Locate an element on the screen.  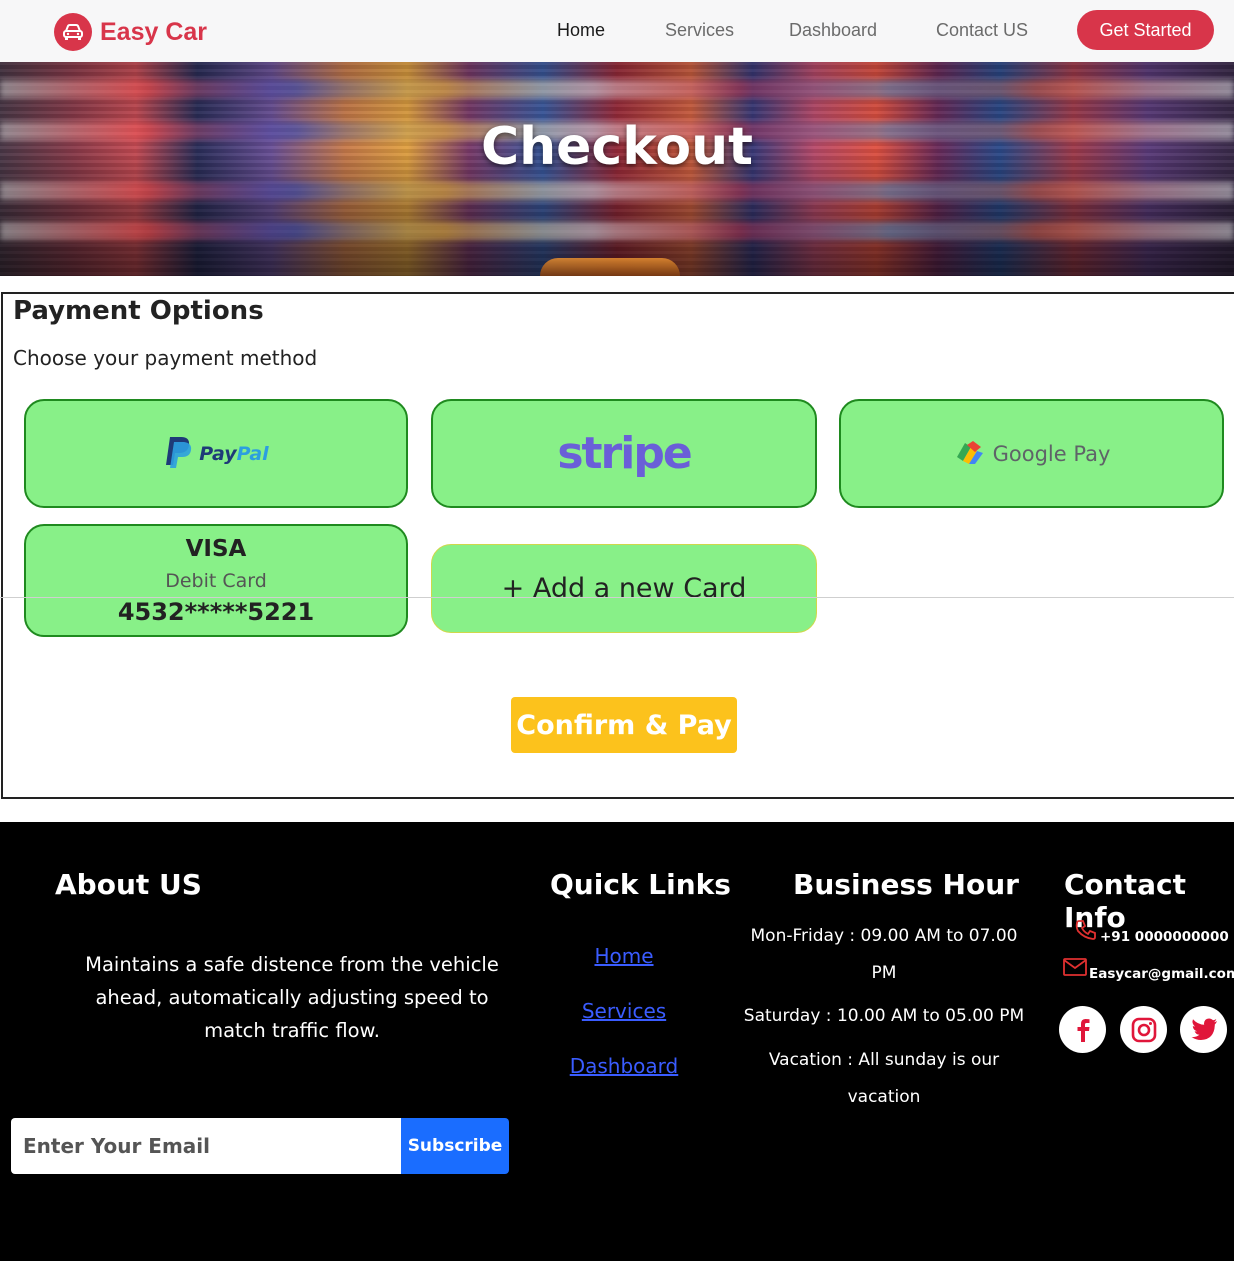
hero-car-image is located at coordinates (610, 267).